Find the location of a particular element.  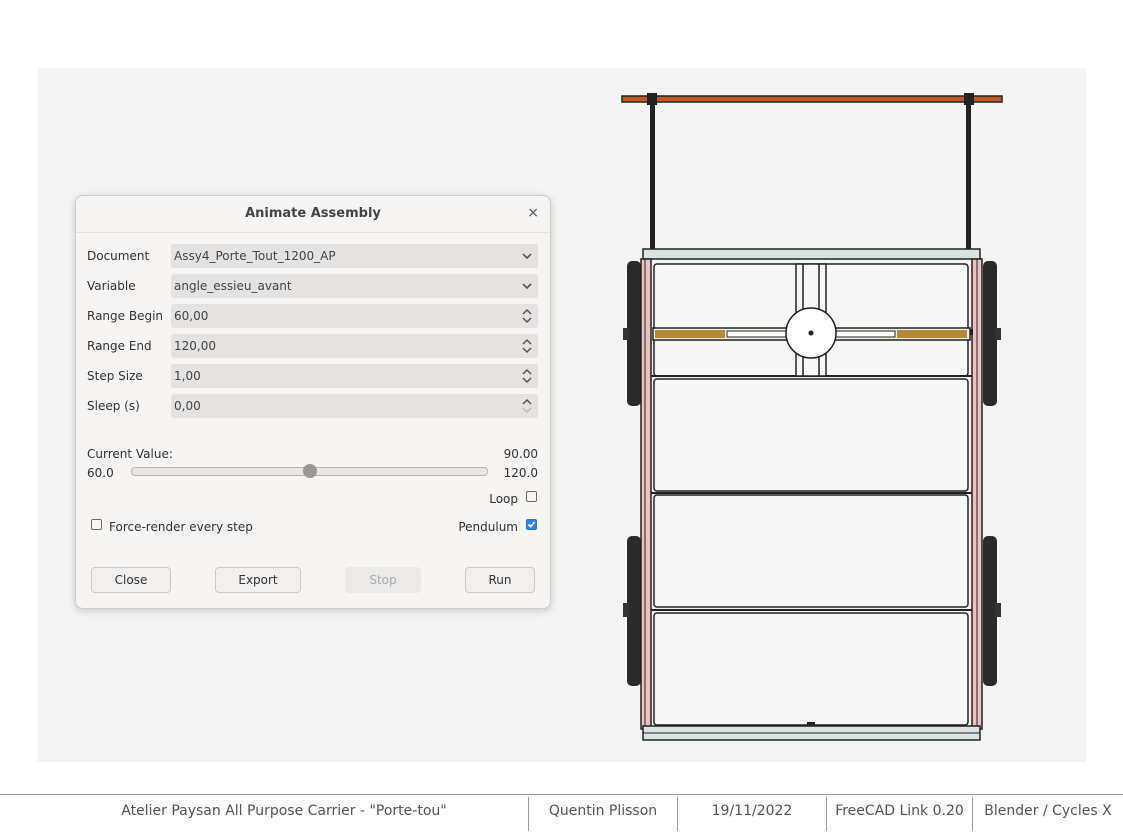

wheel-front-right is located at coordinates (990, 333).